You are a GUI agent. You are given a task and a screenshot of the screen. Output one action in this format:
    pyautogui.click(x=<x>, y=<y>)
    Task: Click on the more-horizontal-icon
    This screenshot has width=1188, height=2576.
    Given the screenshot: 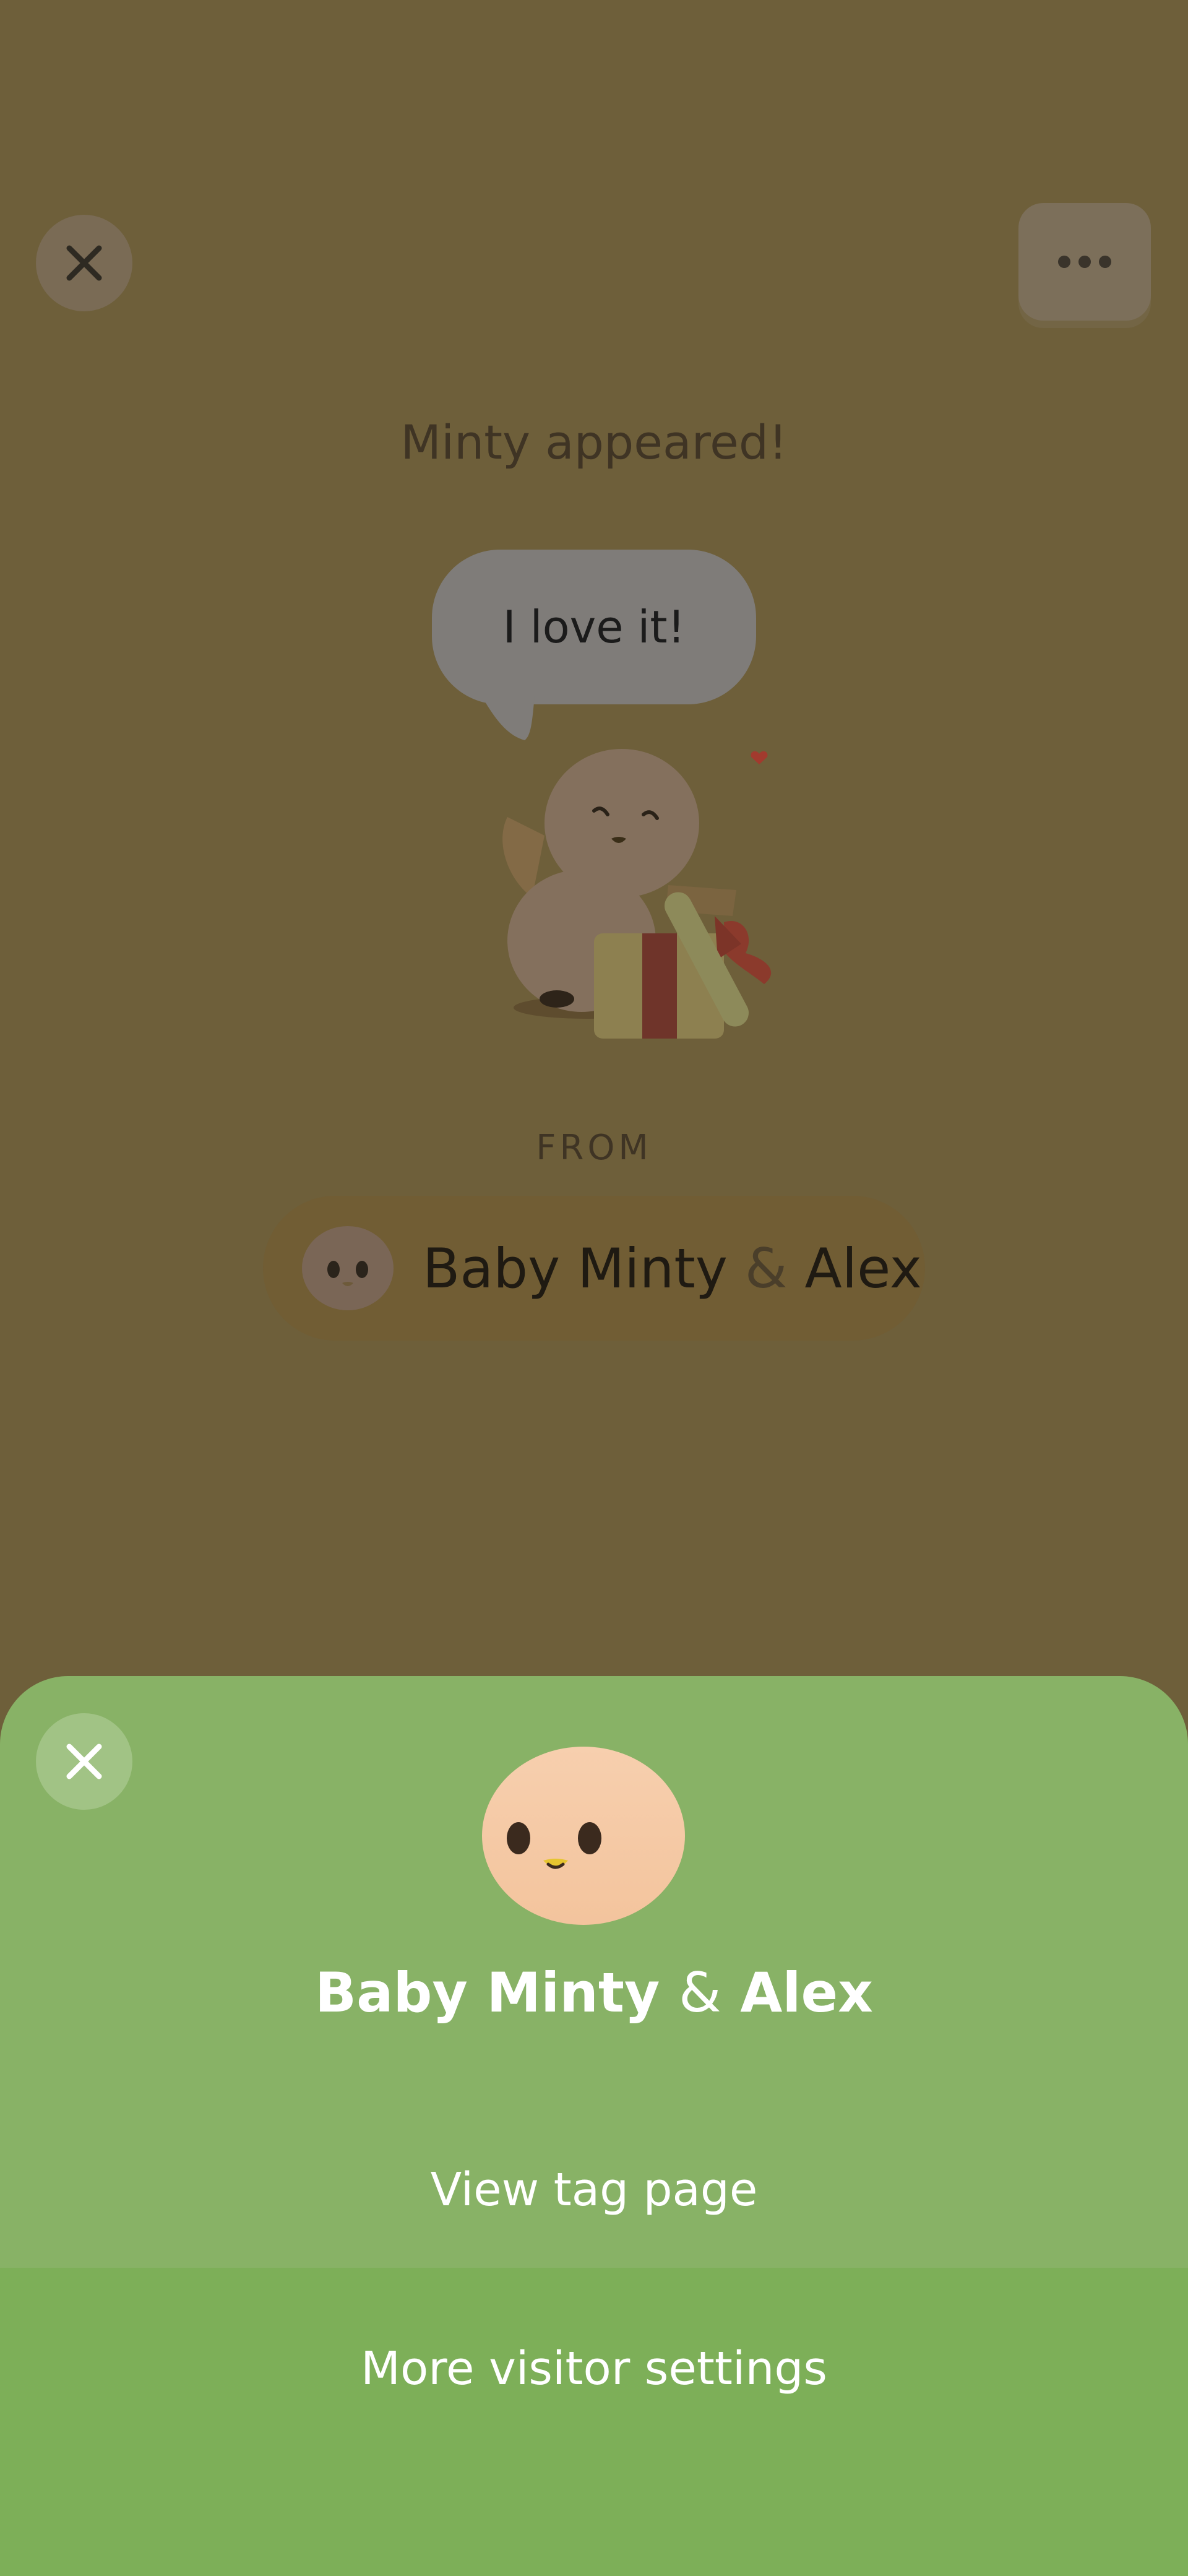 What is the action you would take?
    pyautogui.click(x=1084, y=262)
    